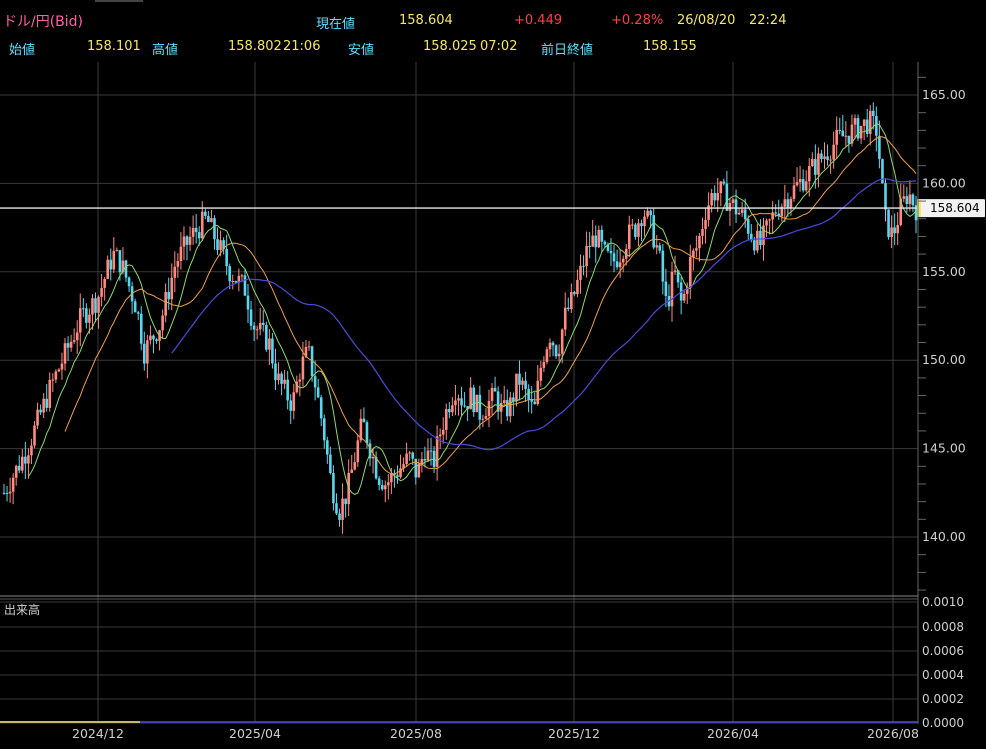 The width and height of the screenshot is (986, 749). What do you see at coordinates (574, 733) in the screenshot?
I see `x-tick-label: 2025/12` at bounding box center [574, 733].